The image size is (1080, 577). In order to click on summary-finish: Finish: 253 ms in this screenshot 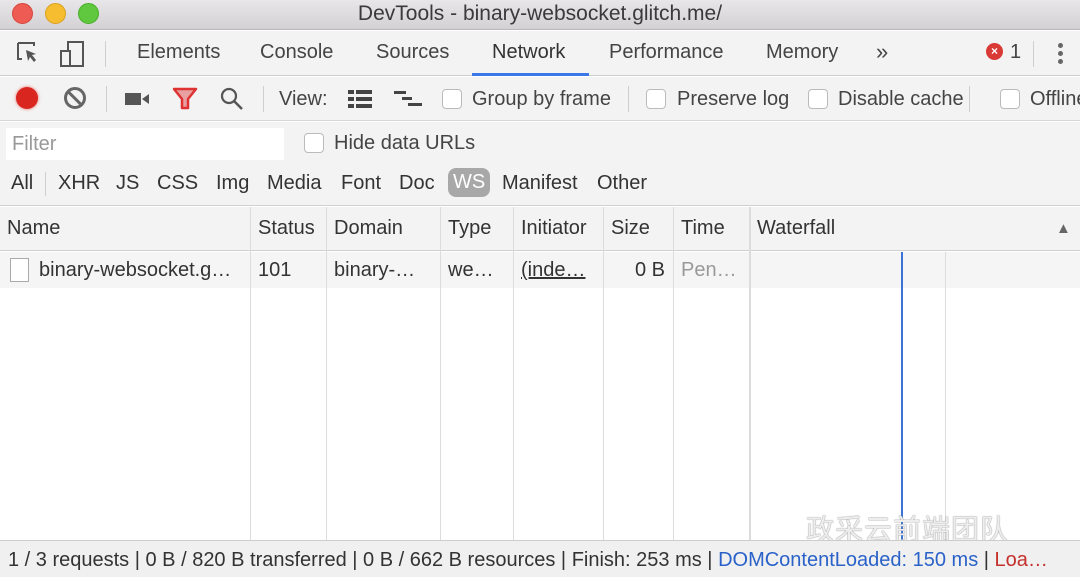, I will do `click(636, 560)`.